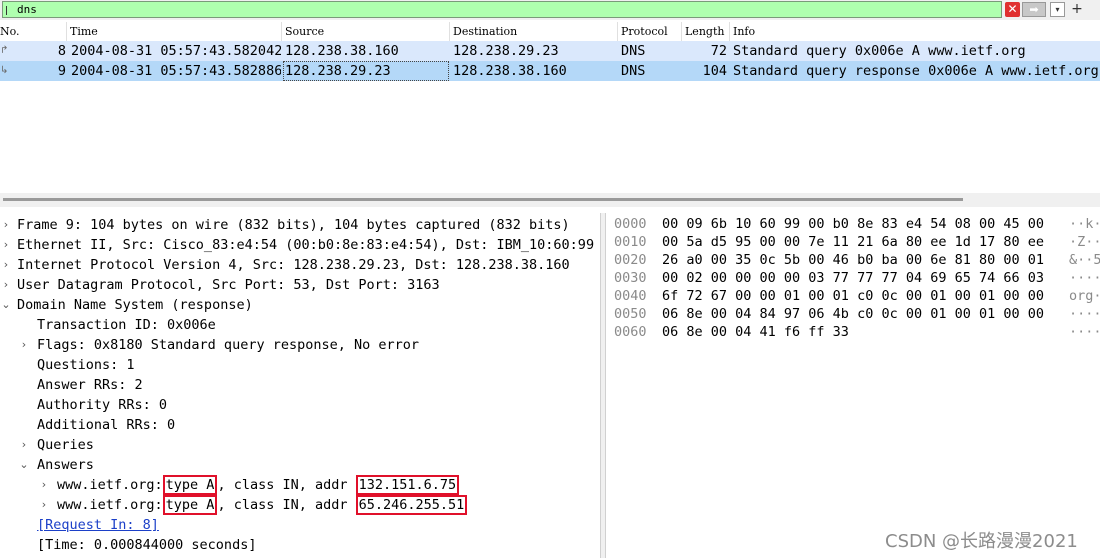  What do you see at coordinates (1084, 296) in the screenshot?
I see `bytes-ascii: org·` at bounding box center [1084, 296].